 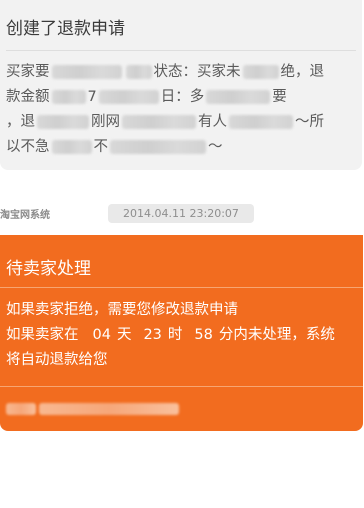 I want to click on details-text: 刚网, so click(x=105, y=122).